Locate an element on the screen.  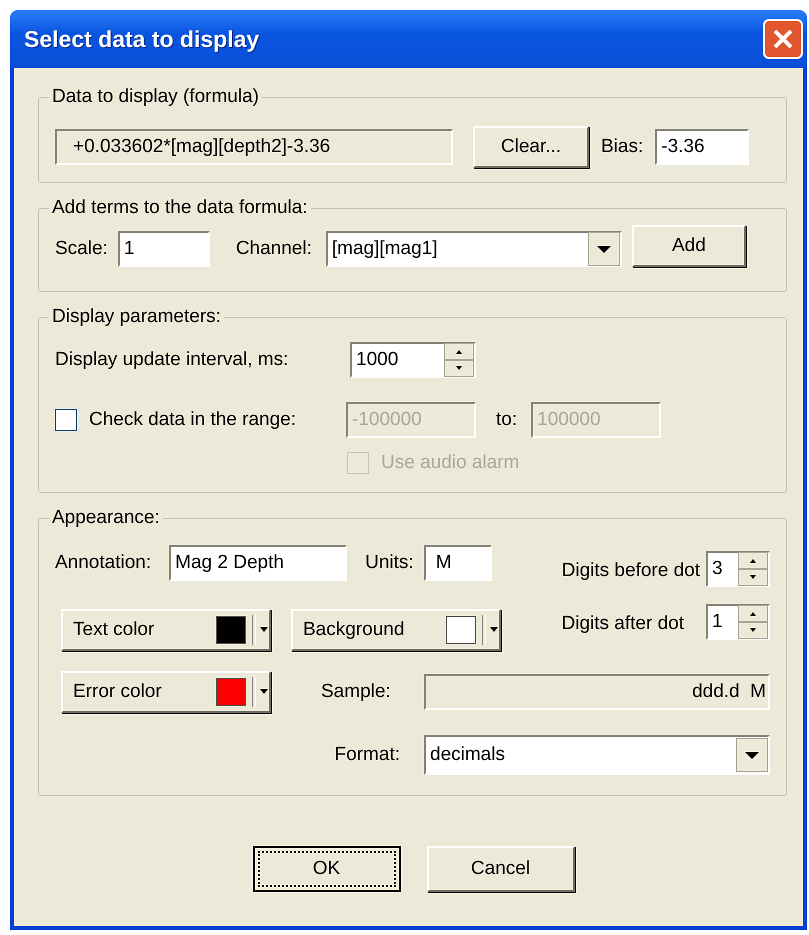
scale-label: Scale: is located at coordinates (81, 249).